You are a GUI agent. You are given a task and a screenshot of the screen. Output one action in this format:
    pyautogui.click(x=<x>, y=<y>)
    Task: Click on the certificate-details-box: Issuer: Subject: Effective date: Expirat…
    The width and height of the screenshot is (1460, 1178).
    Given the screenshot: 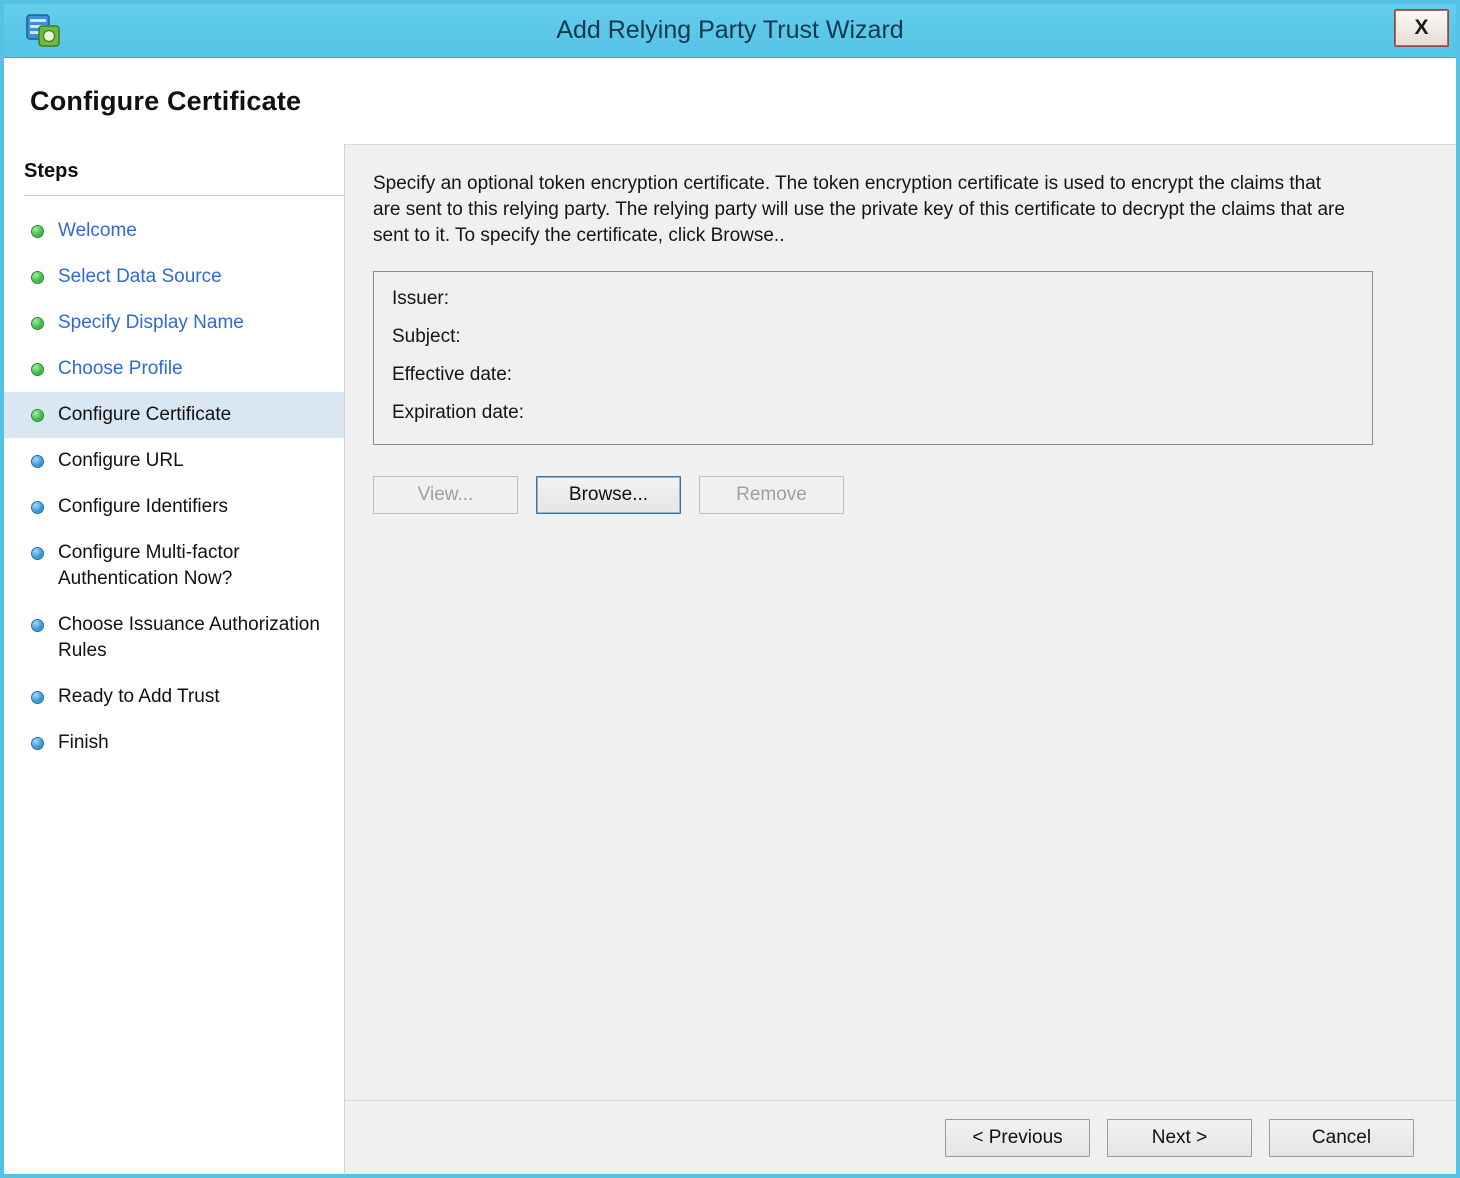 What is the action you would take?
    pyautogui.click(x=873, y=358)
    